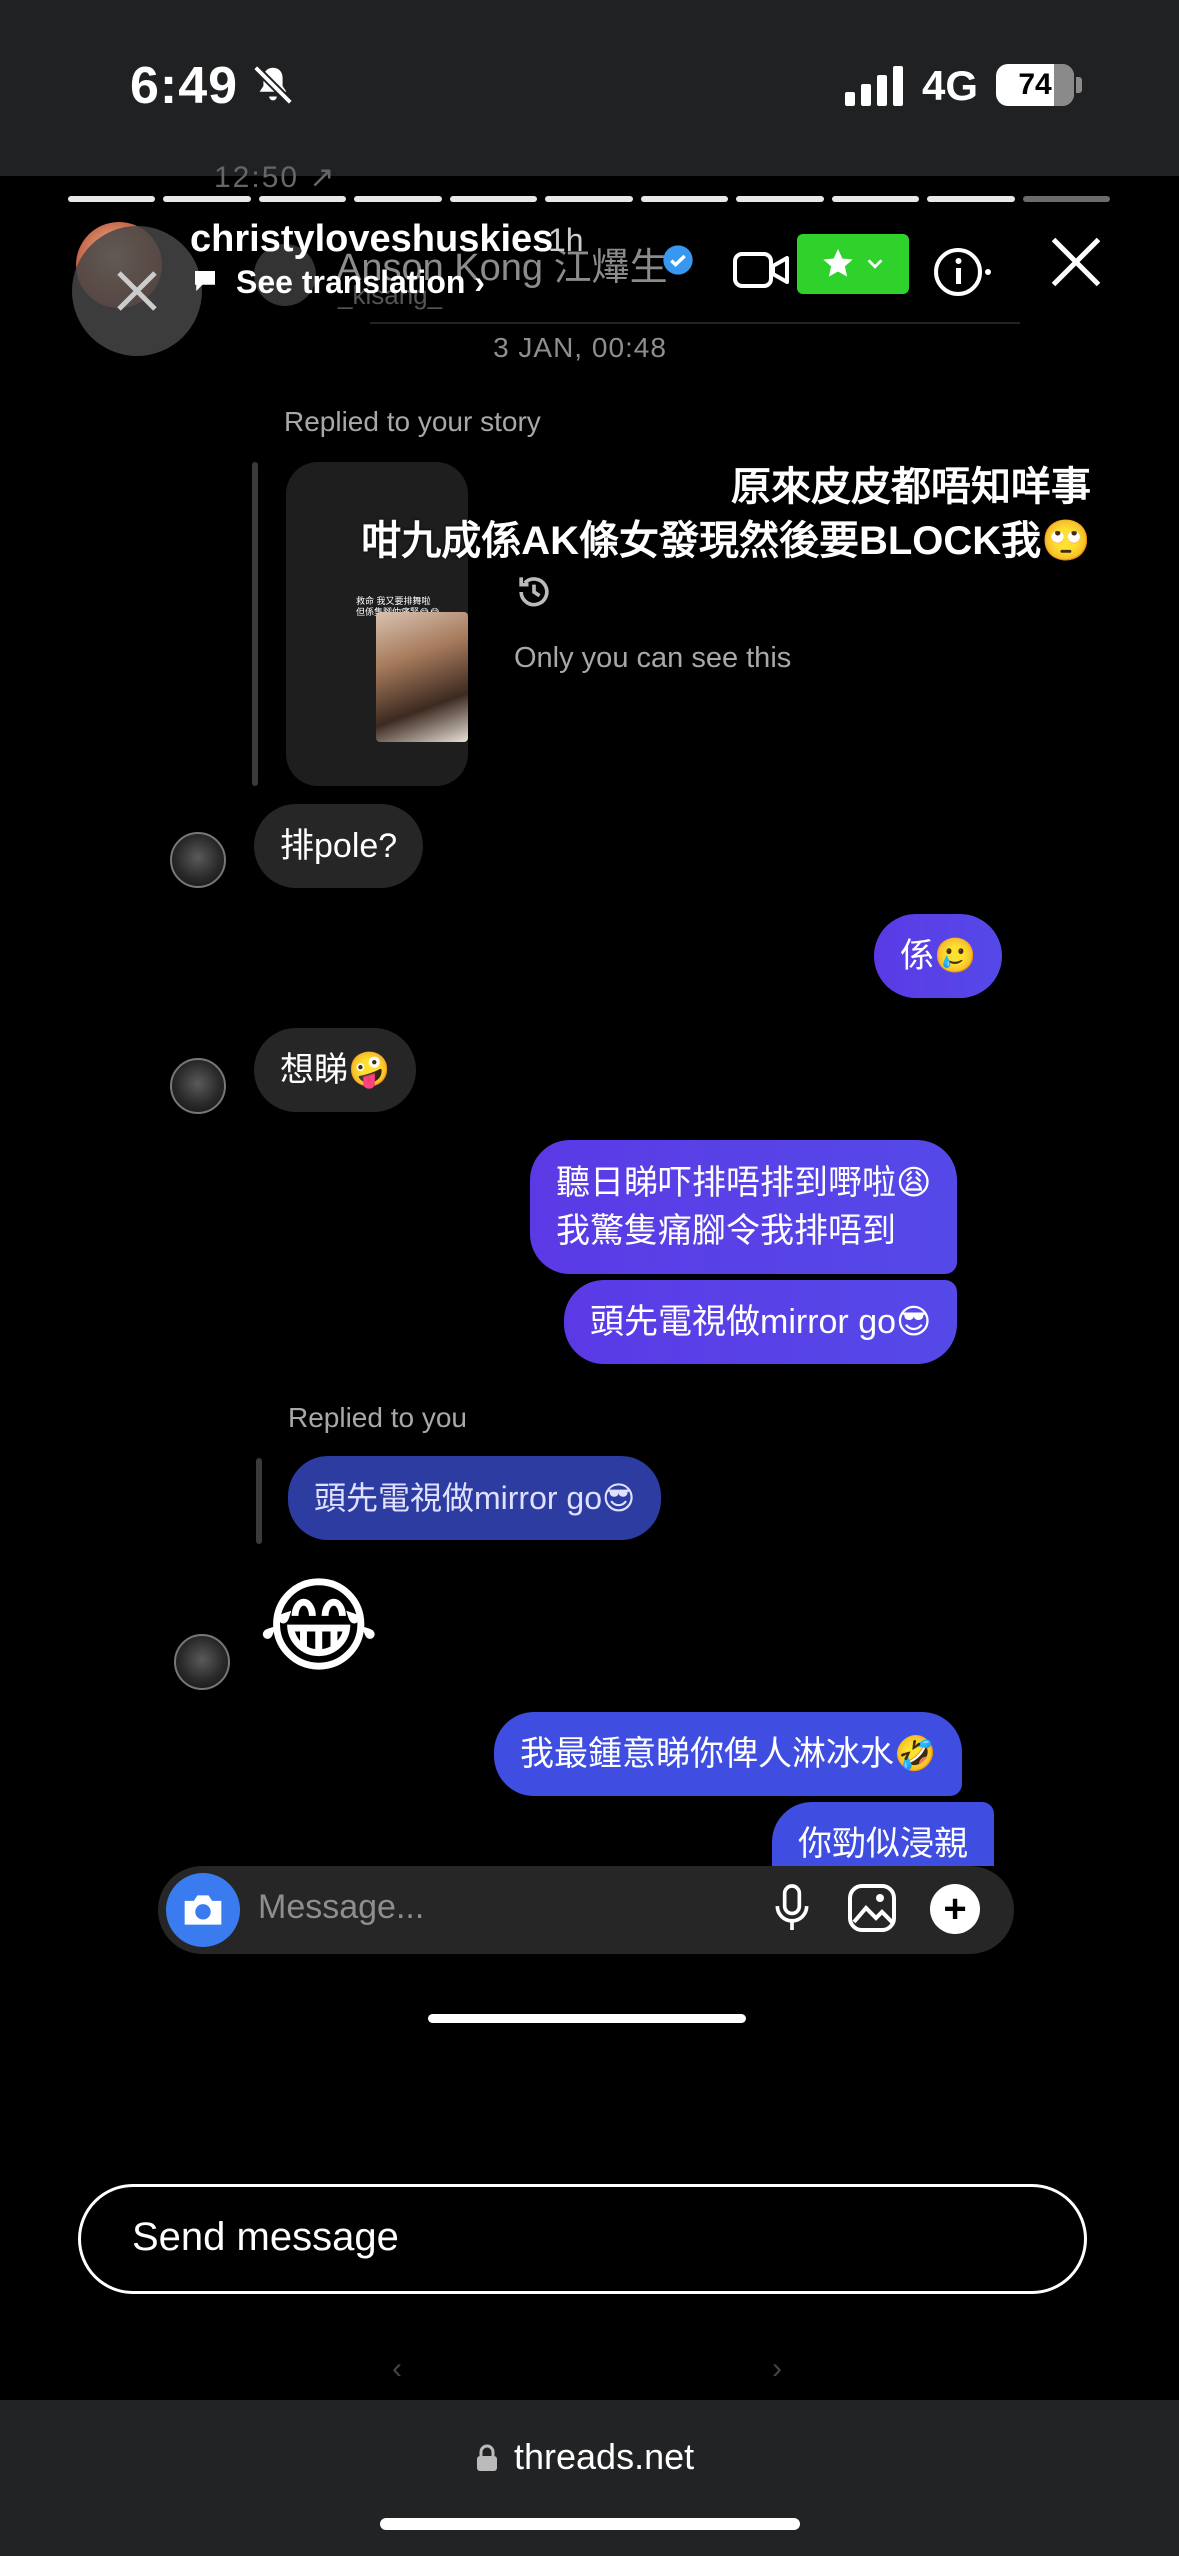 This screenshot has width=1179, height=2556. Describe the element at coordinates (335, 1070) in the screenshot. I see `message-incoming: 想睇🤪` at that location.